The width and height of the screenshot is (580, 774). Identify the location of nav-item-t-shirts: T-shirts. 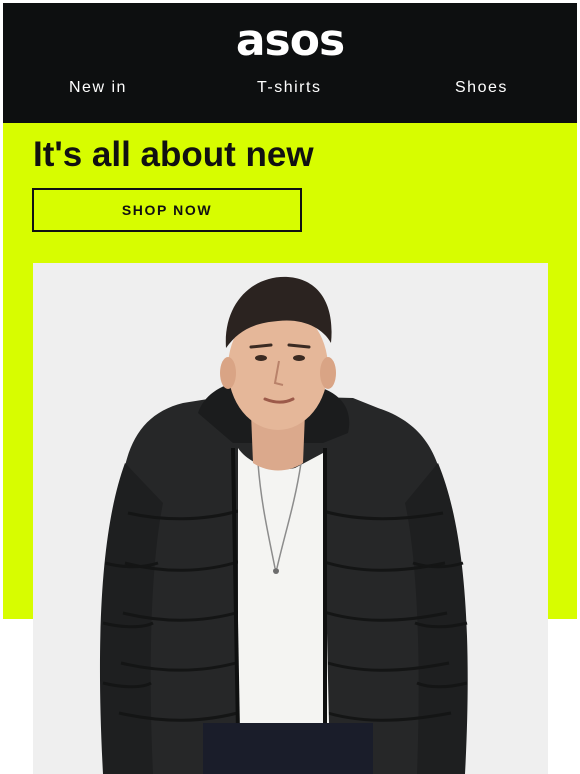
(289, 88).